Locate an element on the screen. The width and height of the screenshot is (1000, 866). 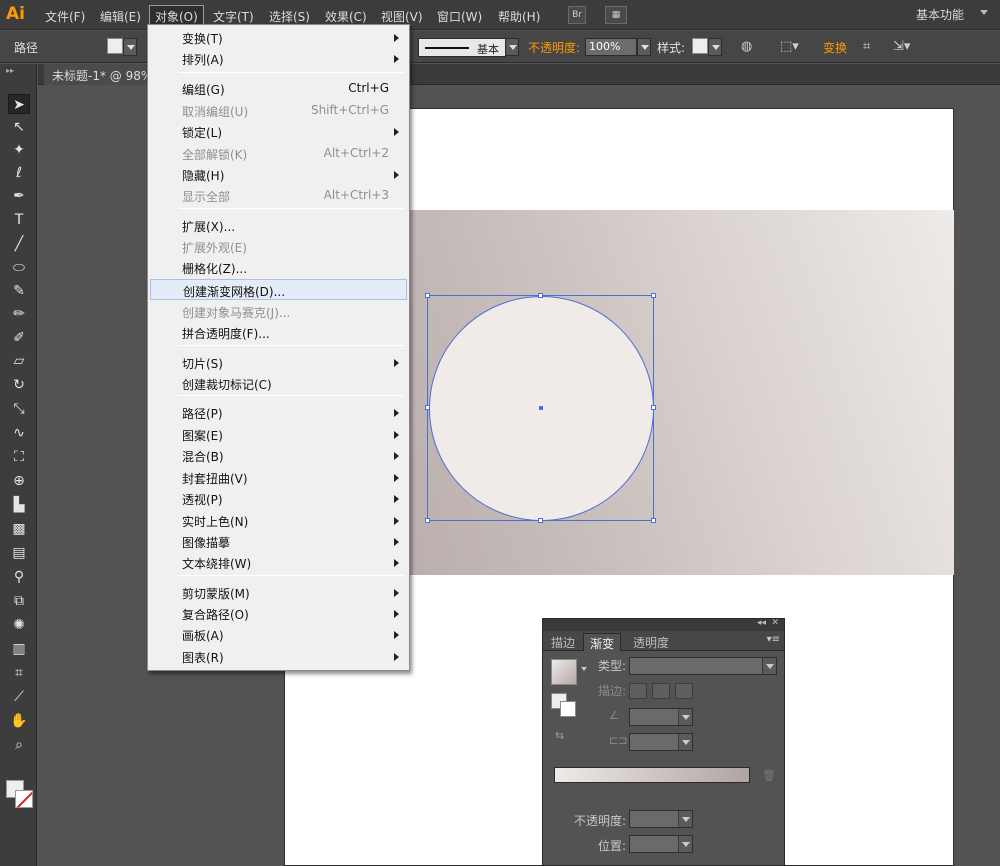
line-tool-icon: ╱ is located at coordinates (19, 244).